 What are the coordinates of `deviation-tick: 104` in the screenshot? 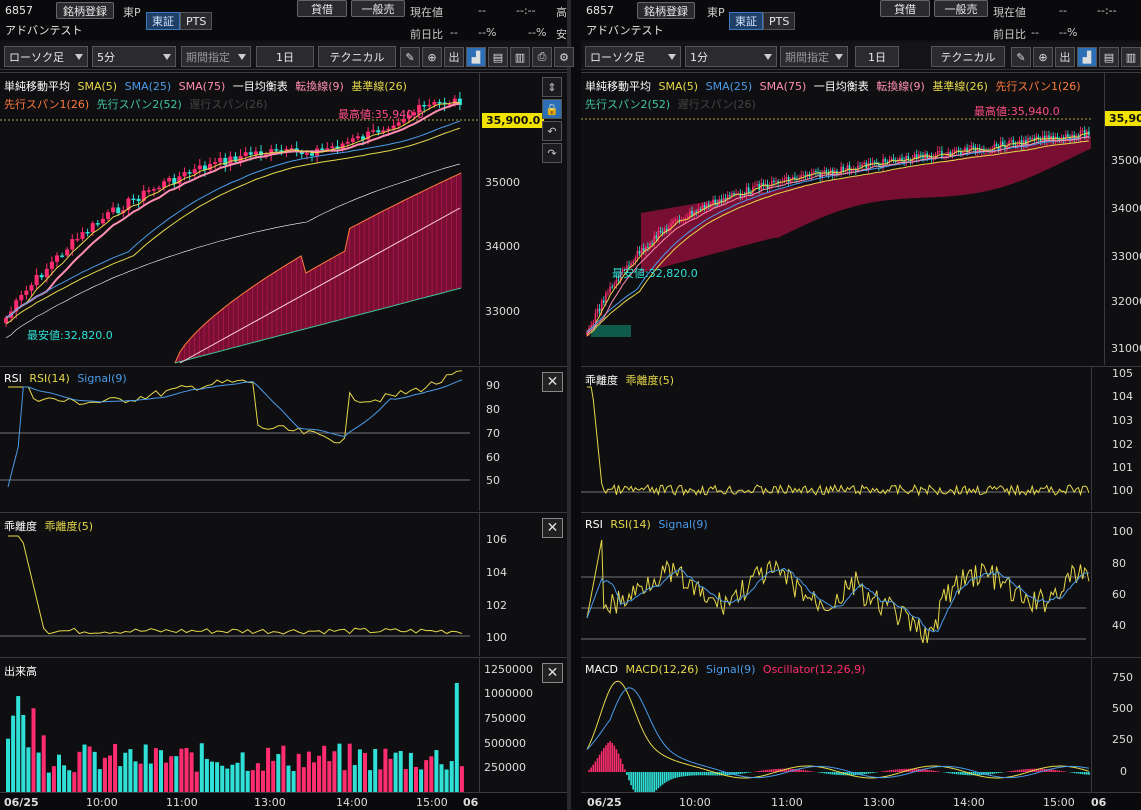 It's located at (496, 572).